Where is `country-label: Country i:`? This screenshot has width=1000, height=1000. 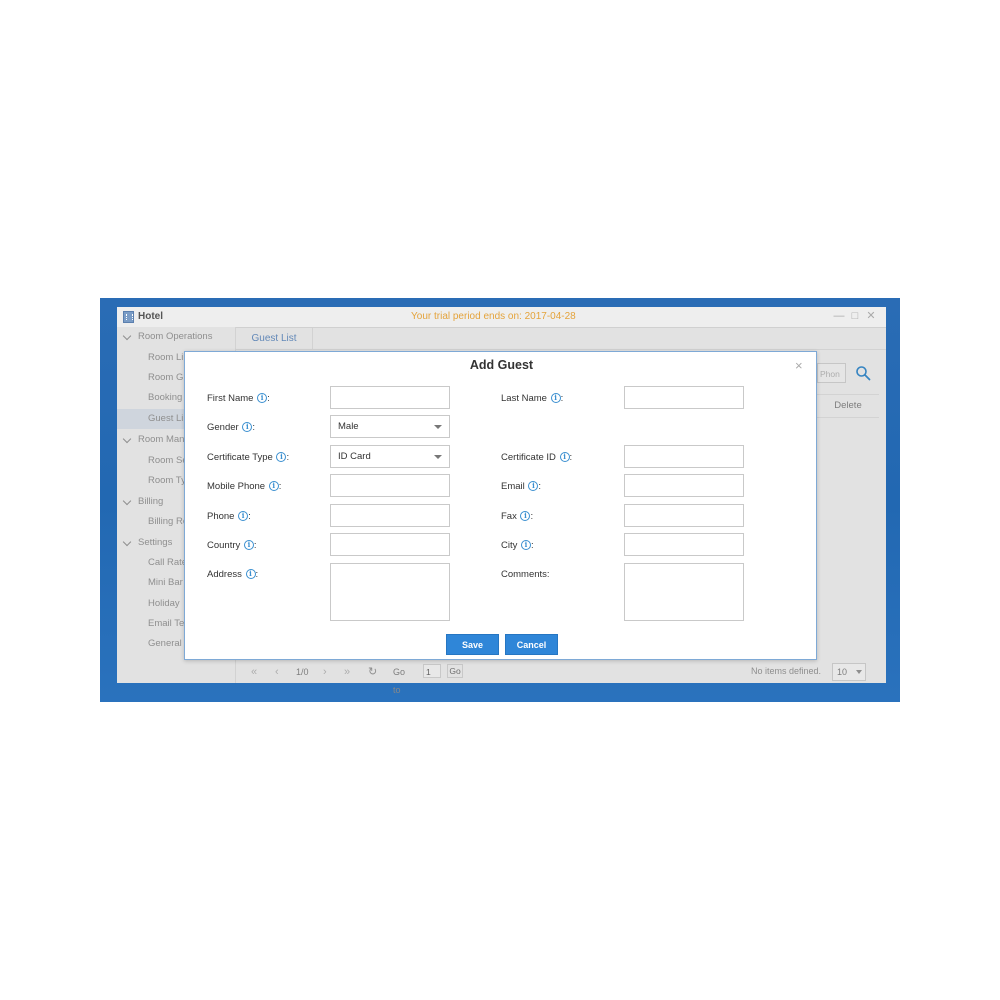 country-label: Country i: is located at coordinates (232, 545).